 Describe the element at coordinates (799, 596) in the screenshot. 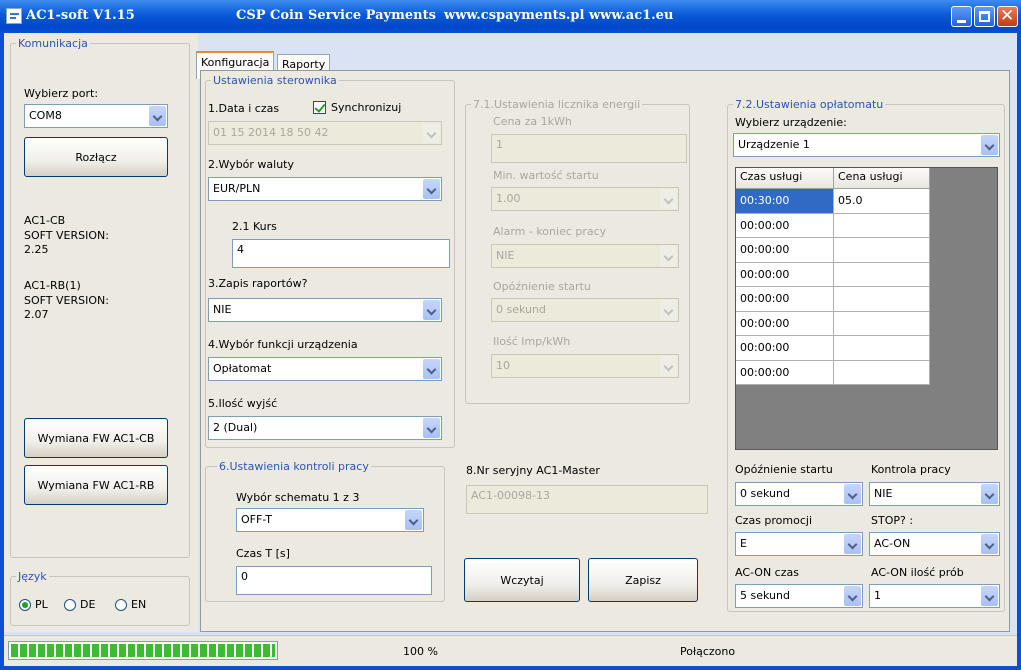

I see `acon-time-select: 5 sekund` at that location.